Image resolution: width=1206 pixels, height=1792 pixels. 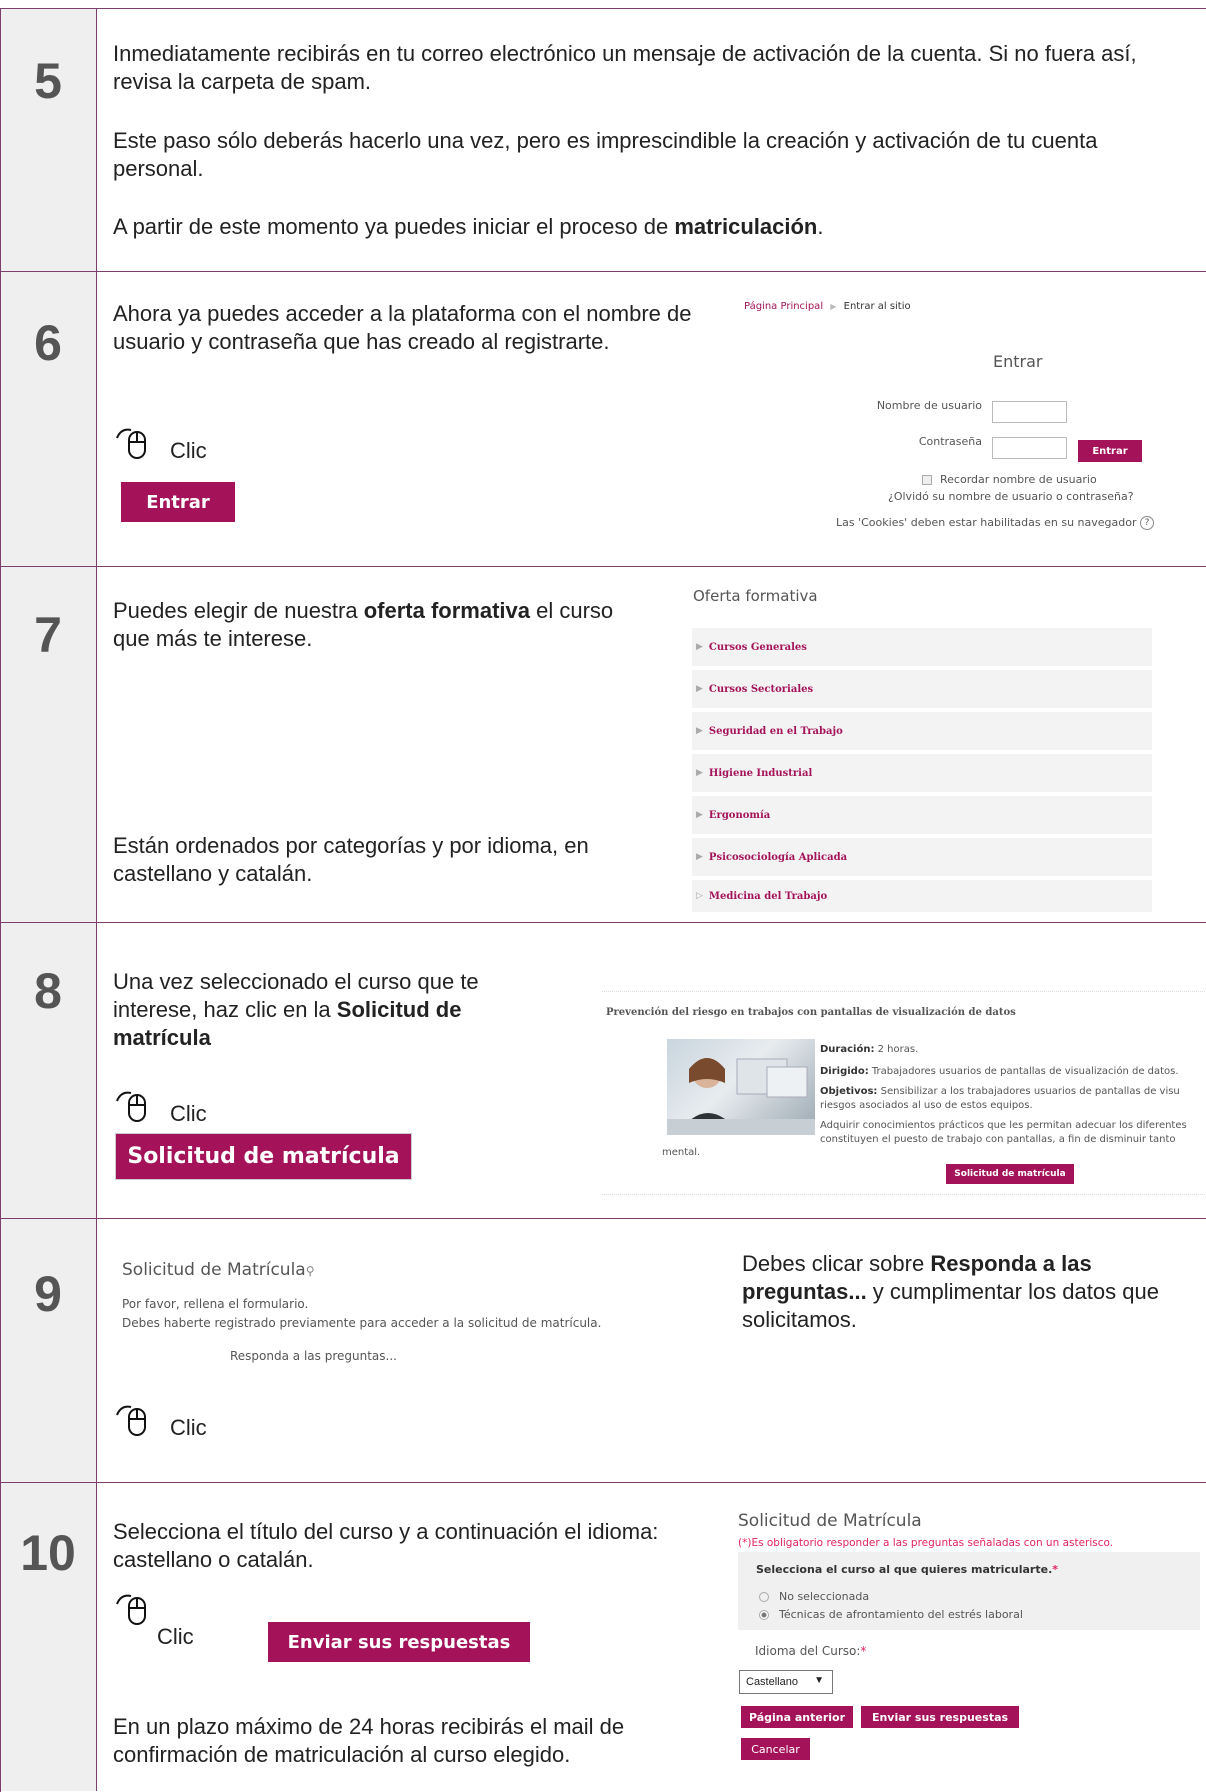 What do you see at coordinates (399, 1642) in the screenshot?
I see `enviar-respuestas-button-sample: Enviar sus respuestas` at bounding box center [399, 1642].